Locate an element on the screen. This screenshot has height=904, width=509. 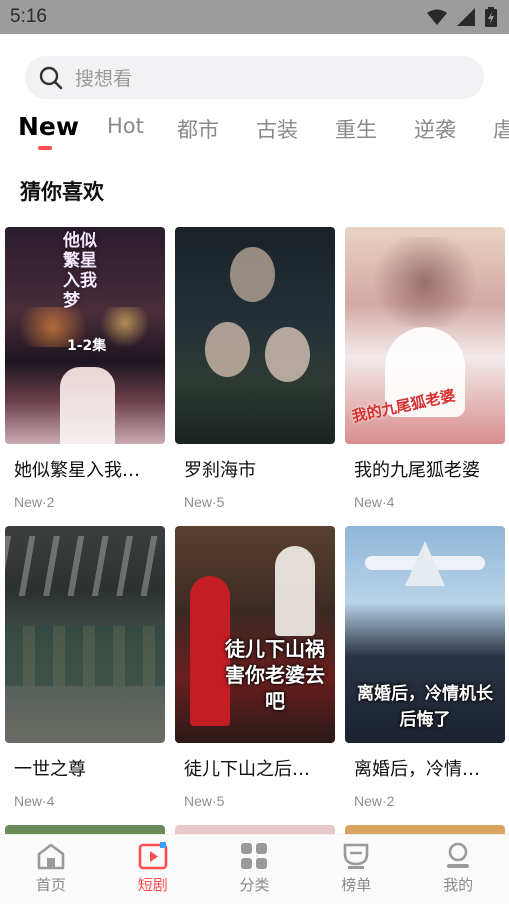
nav-item-category: 分类 is located at coordinates (255, 869).